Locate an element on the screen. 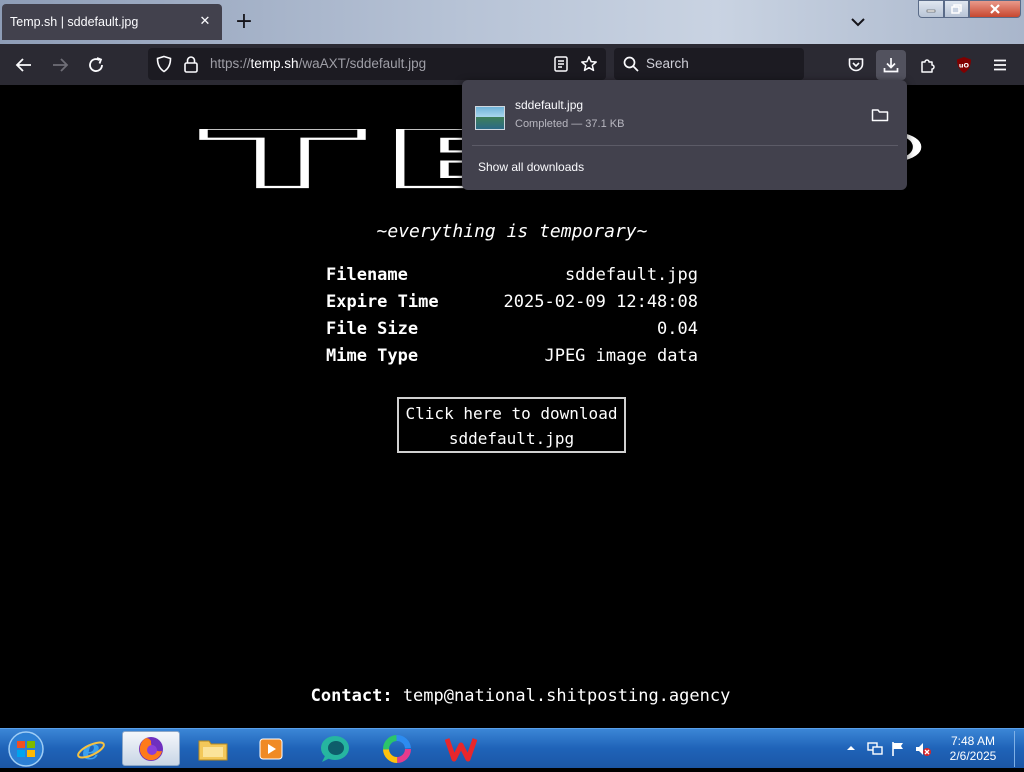  clock-time: 7:48 AM is located at coordinates (973, 741).